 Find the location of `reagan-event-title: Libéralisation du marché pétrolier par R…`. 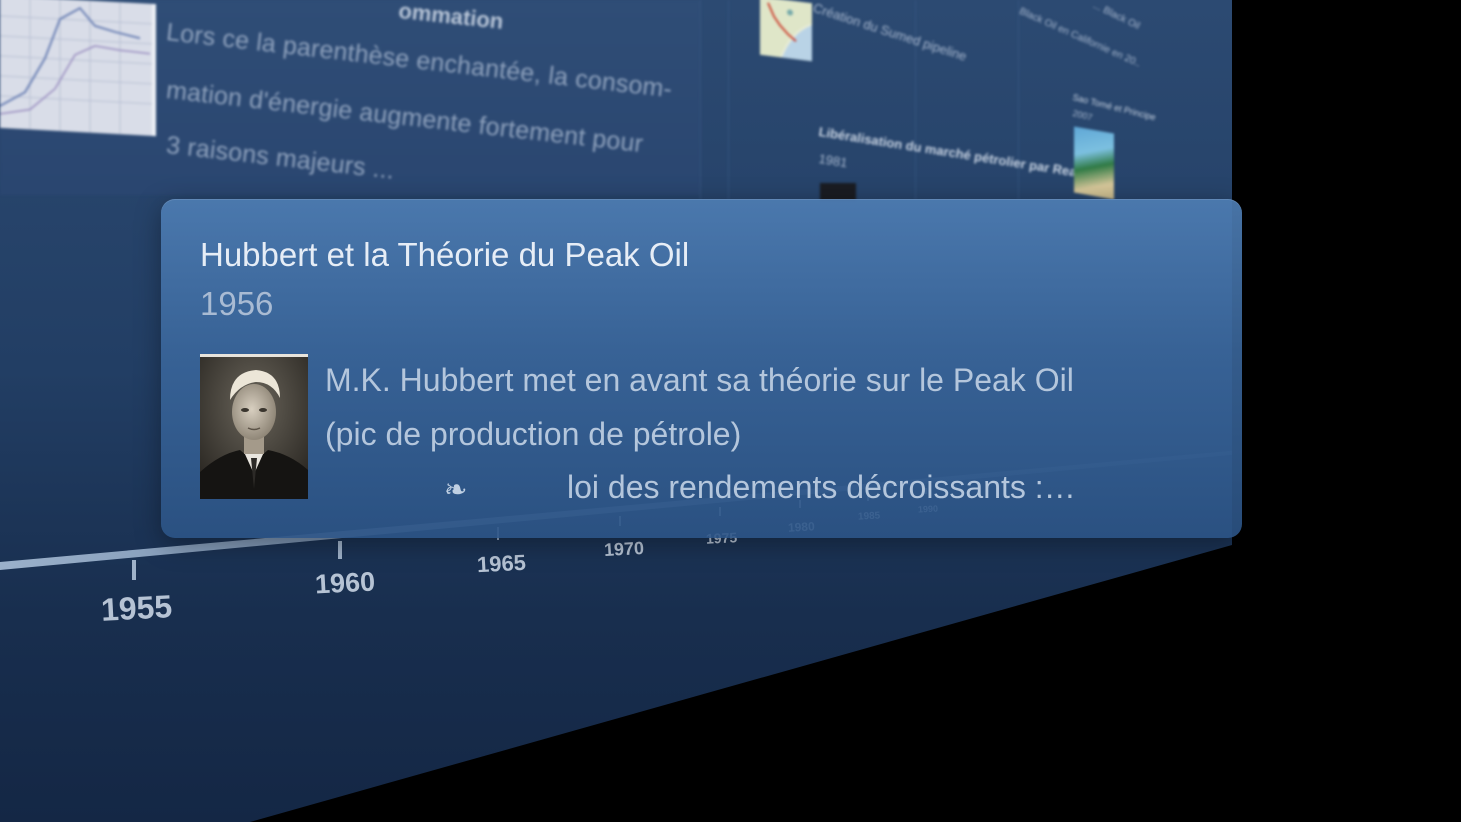

reagan-event-title: Libéralisation du marché pétrolier par R… is located at coordinates (959, 153).